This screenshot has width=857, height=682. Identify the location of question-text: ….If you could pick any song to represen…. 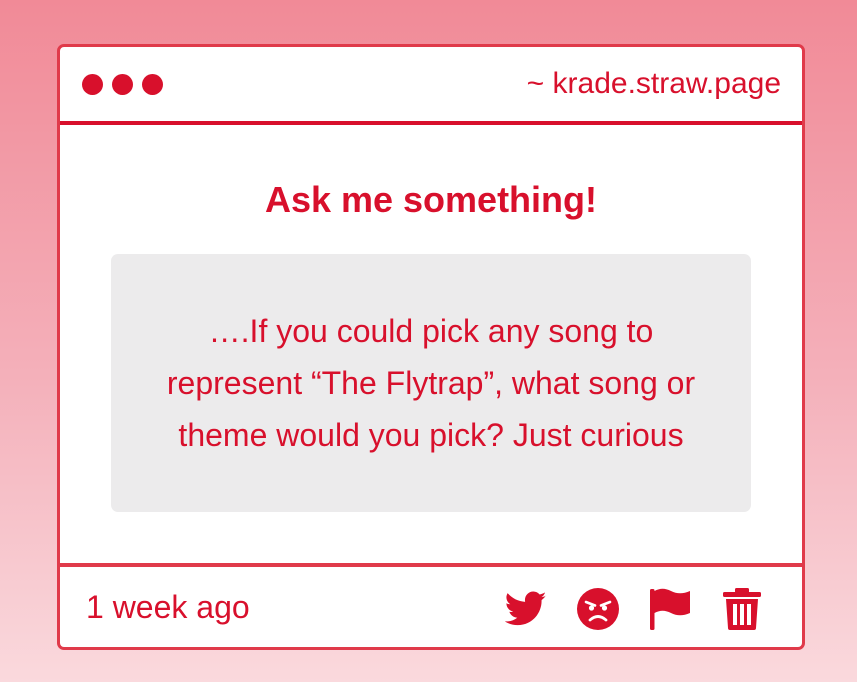
(431, 383).